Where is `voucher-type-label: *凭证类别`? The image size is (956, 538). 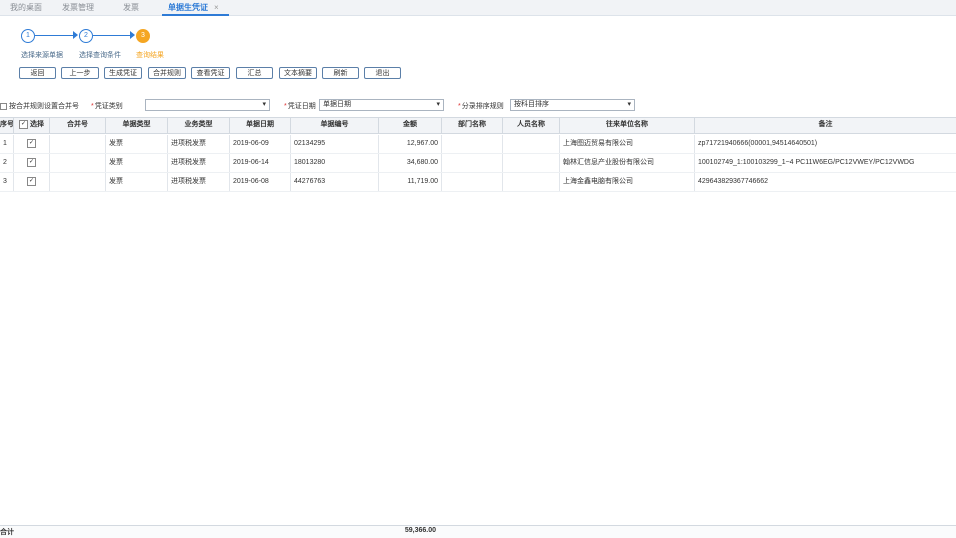
voucher-type-label: *凭证类别 is located at coordinates (107, 106).